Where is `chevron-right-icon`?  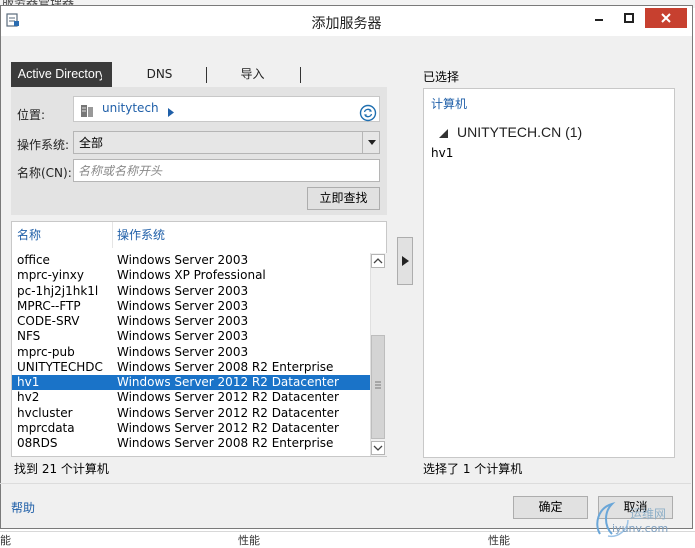
chevron-right-icon is located at coordinates (171, 112).